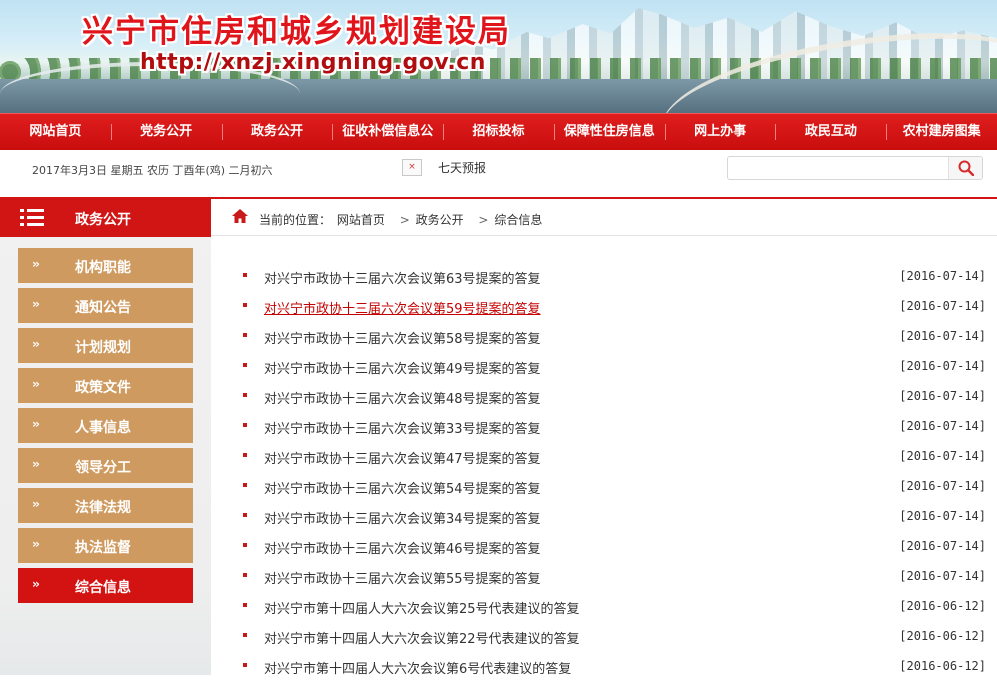  Describe the element at coordinates (103, 588) in the screenshot. I see `sidebar-item-label: 综合信息` at that location.